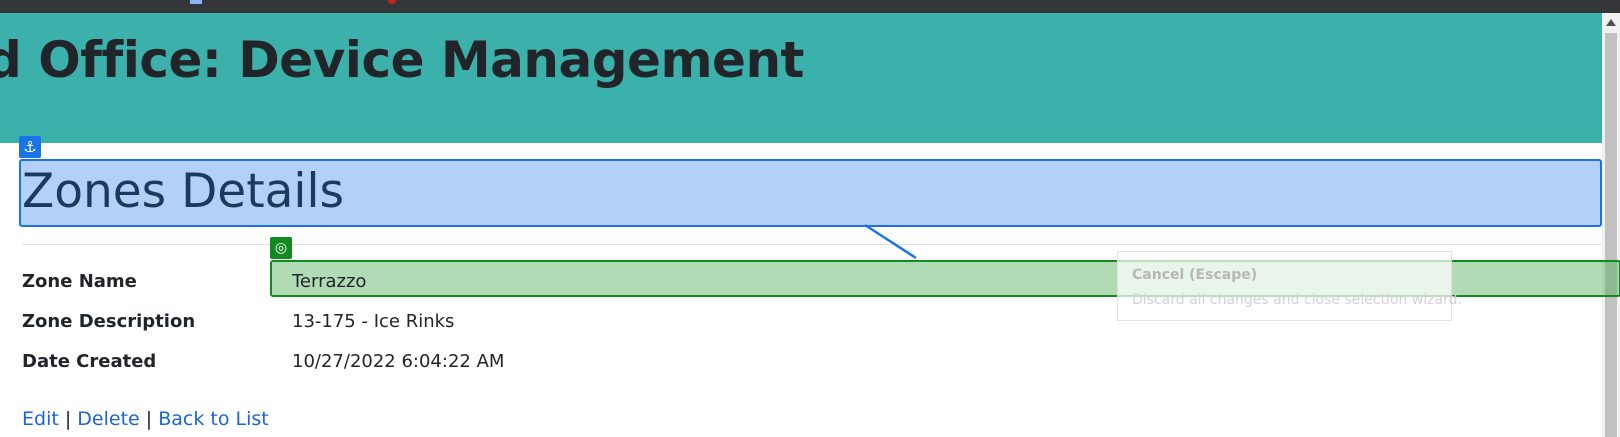 The height and width of the screenshot is (437, 1620). Describe the element at coordinates (398, 361) in the screenshot. I see `date-created-value: 10/27/2022 6:04:22 AM` at that location.